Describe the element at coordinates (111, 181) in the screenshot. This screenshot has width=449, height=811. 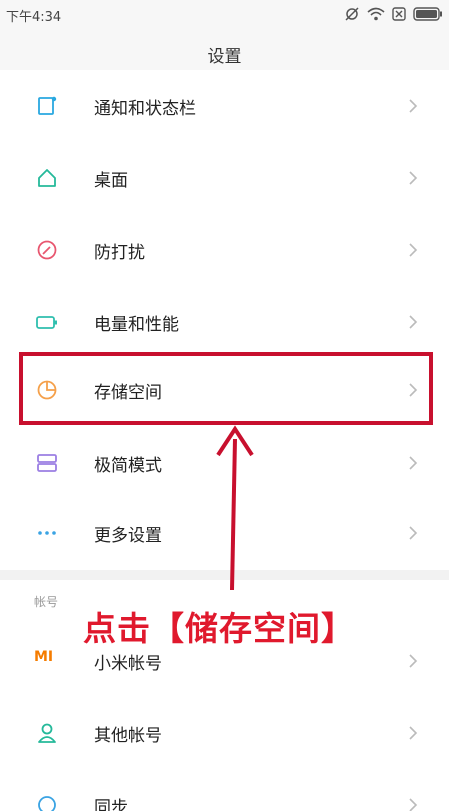
I see `settings-item-label: 桌面` at that location.